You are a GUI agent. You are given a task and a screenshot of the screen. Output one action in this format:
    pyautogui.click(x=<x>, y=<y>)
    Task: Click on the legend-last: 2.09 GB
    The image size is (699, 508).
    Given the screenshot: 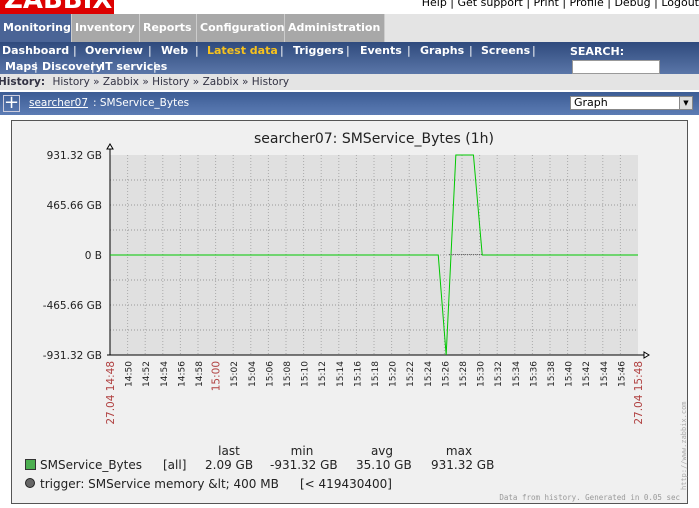 What is the action you would take?
    pyautogui.click(x=229, y=465)
    